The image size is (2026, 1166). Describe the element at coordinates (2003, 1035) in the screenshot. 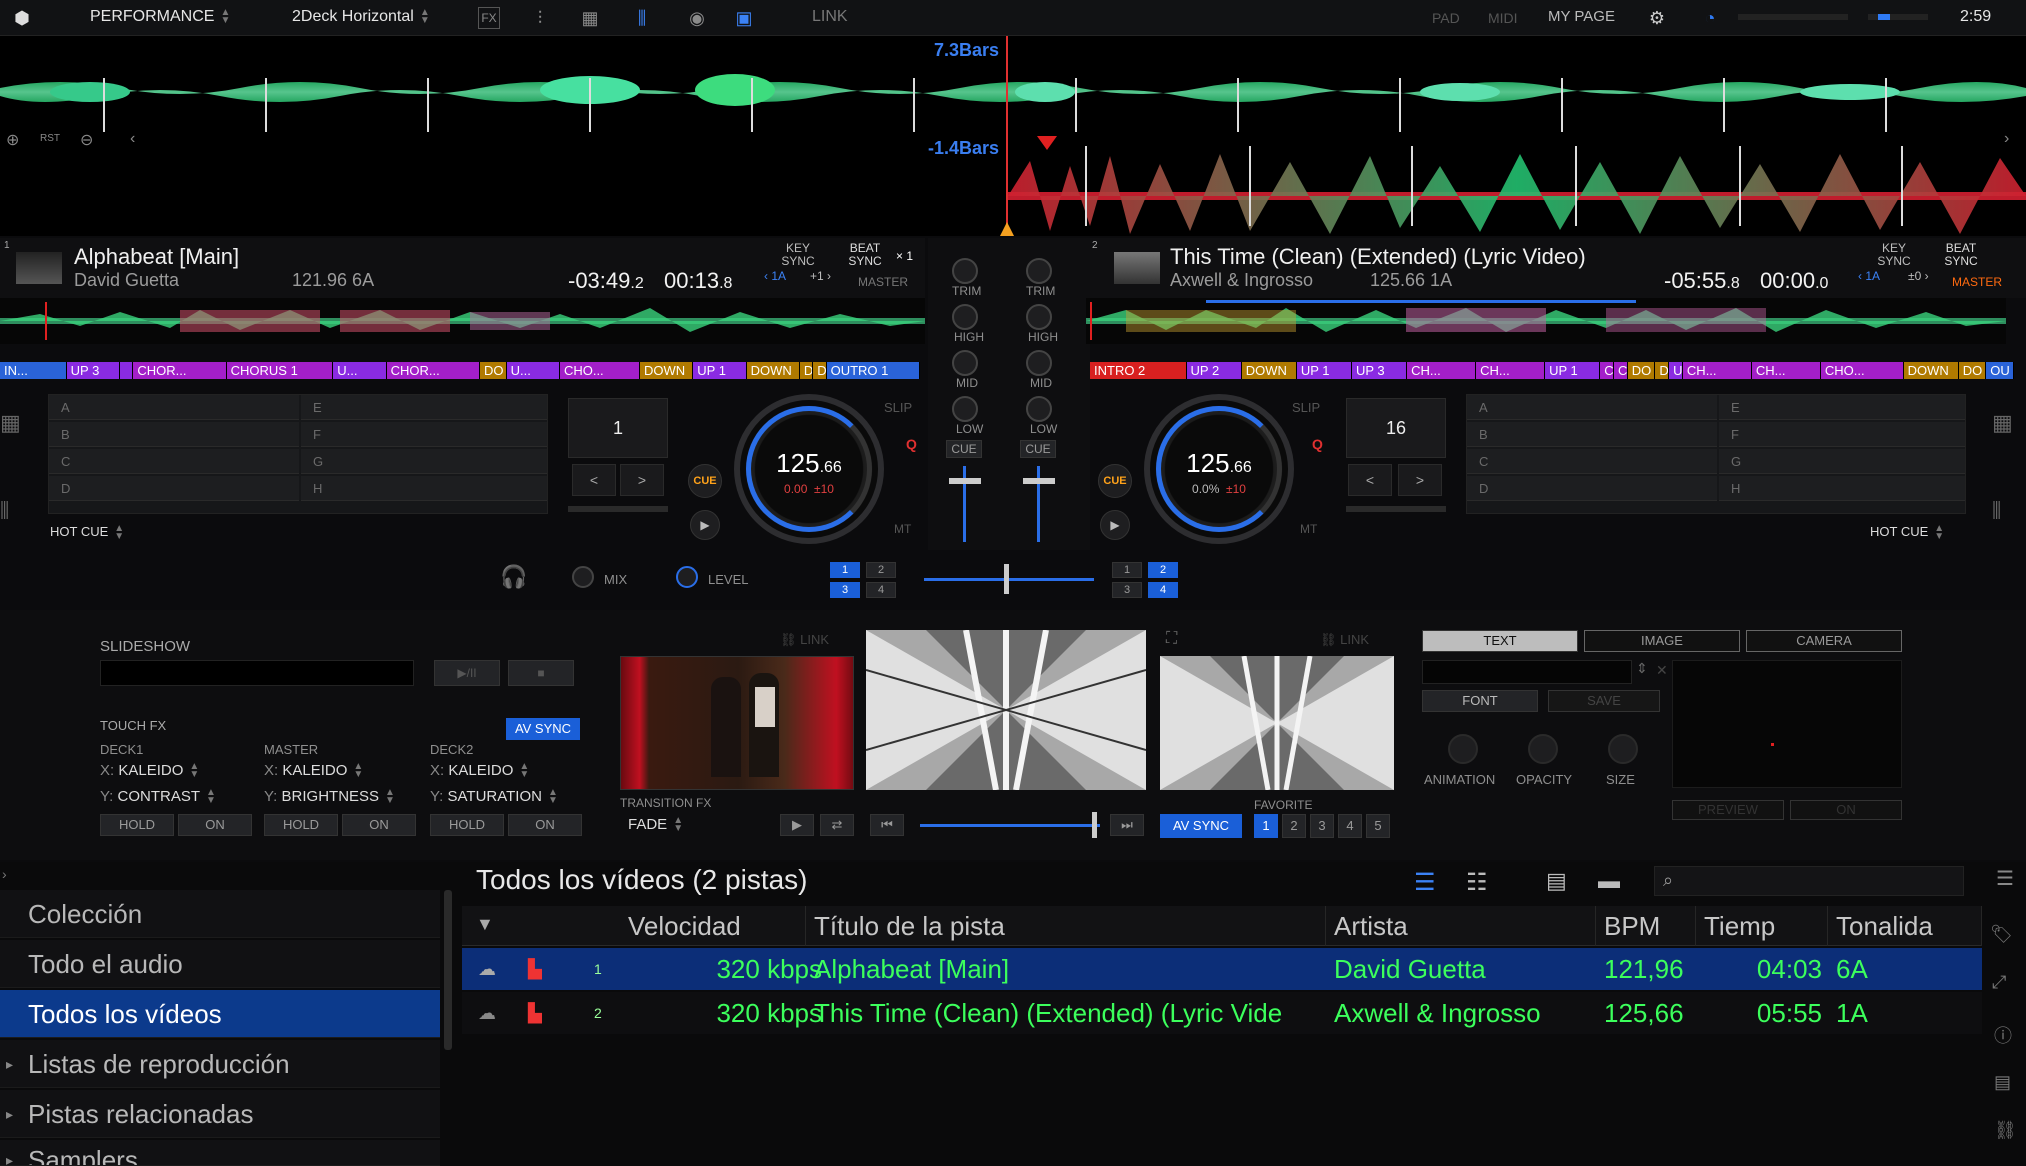

I see `info-icon: ⓘ` at that location.